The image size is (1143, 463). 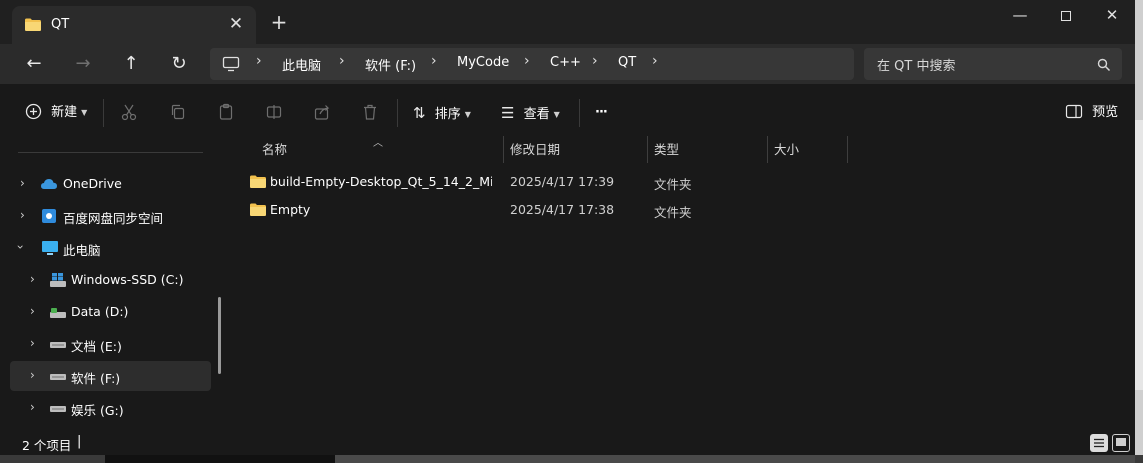 I want to click on view-label: 查看, so click(x=536, y=114).